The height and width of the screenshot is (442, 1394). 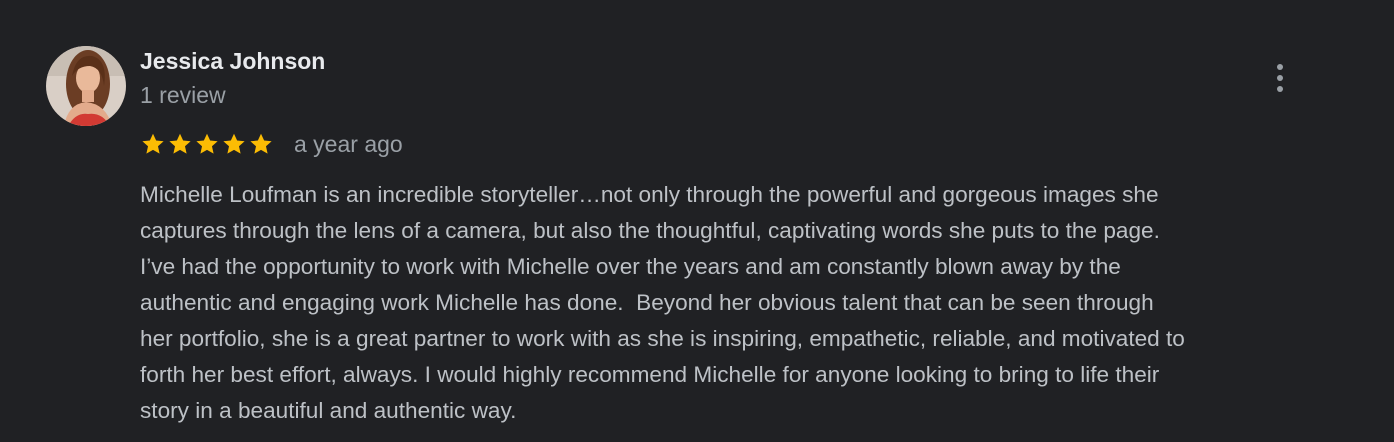 I want to click on avatar, so click(x=86, y=86).